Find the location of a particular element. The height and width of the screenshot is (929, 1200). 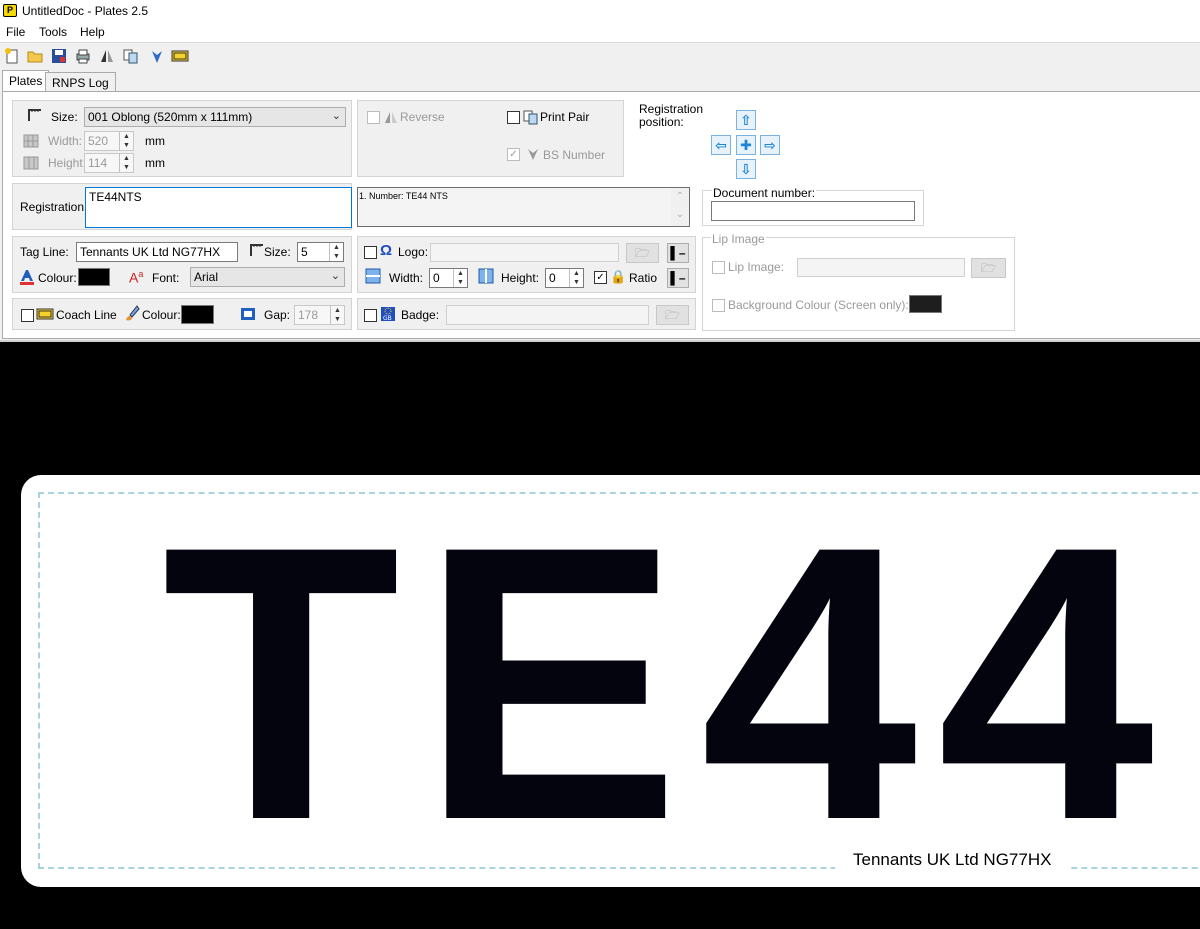

tag-colour-swatch is located at coordinates (94, 277).